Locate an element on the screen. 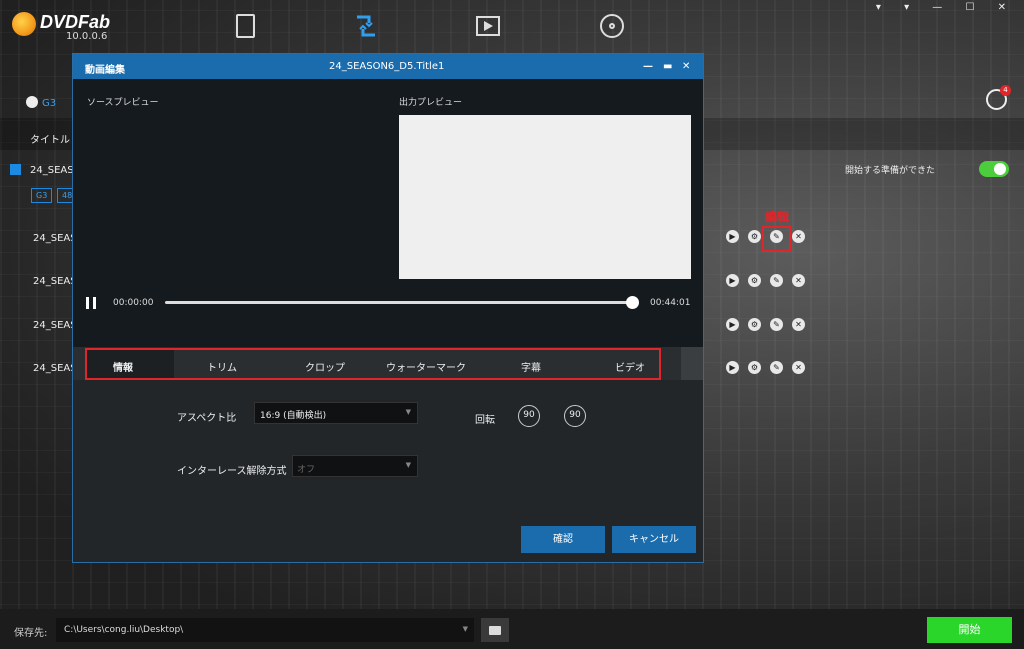 Image resolution: width=1024 pixels, height=649 pixels. aspect-label: アスペクト比 is located at coordinates (207, 418).